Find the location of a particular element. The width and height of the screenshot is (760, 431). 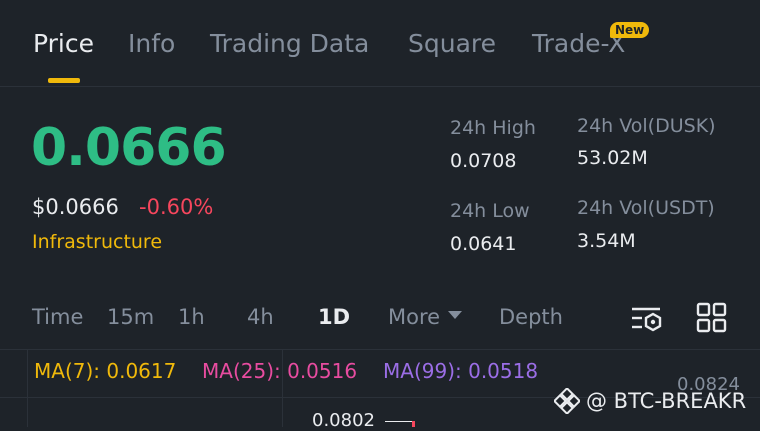

vol-quote-label: 24h Vol(USDT) is located at coordinates (646, 208).